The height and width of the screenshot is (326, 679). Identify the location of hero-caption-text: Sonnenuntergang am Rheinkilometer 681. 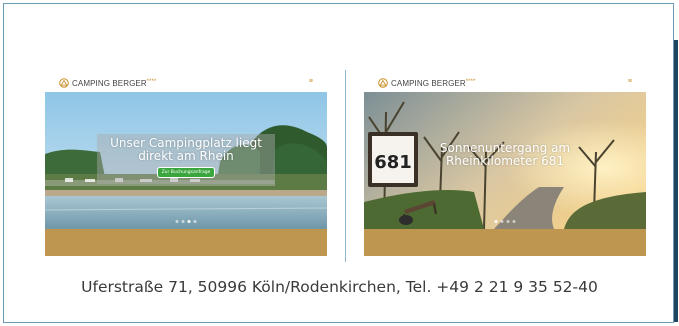
(505, 154).